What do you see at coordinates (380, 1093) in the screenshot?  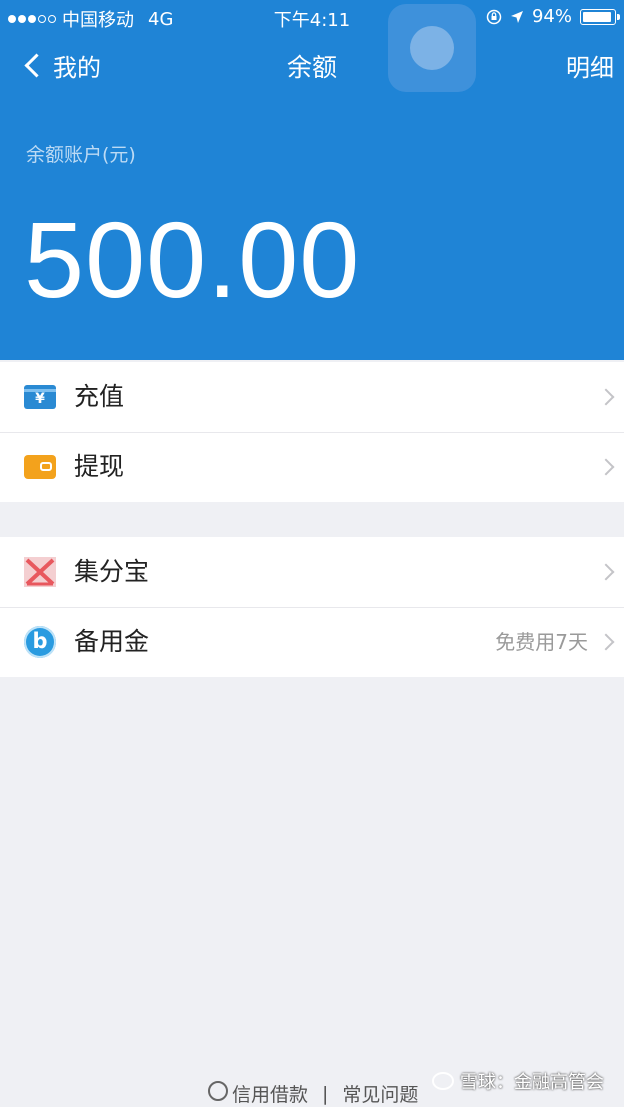 I see `faq-link: 常见问题` at bounding box center [380, 1093].